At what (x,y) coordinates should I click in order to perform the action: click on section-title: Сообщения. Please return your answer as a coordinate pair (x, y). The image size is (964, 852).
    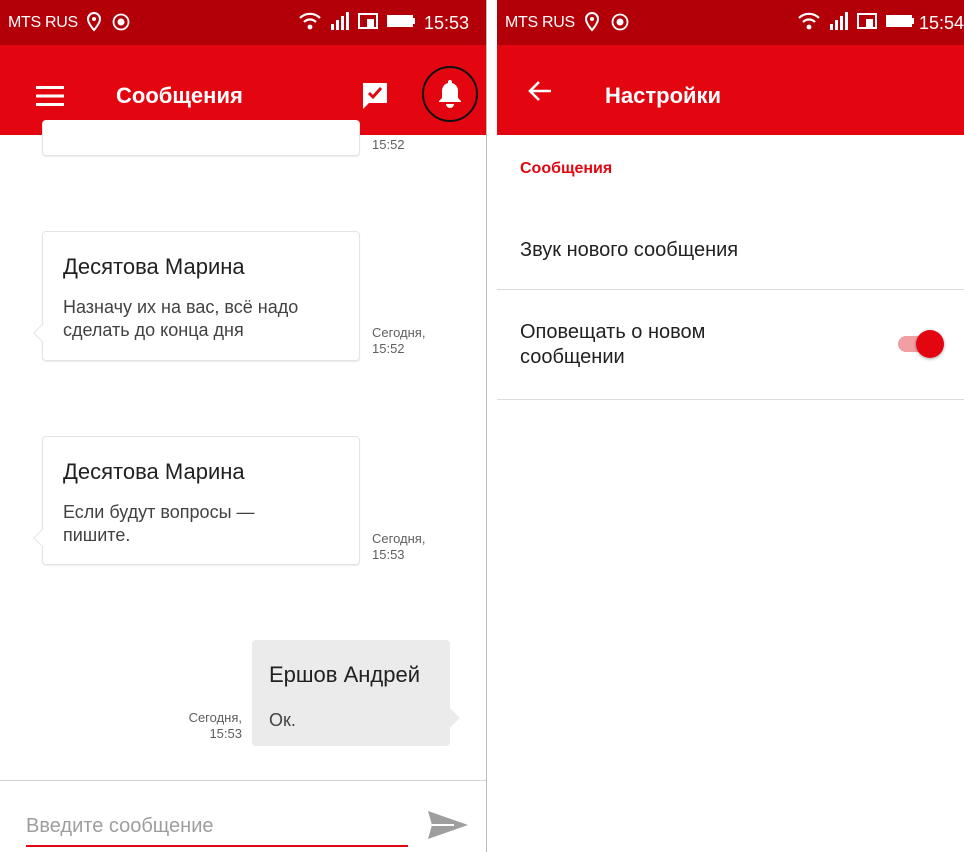
    Looking at the image, I should click on (566, 168).